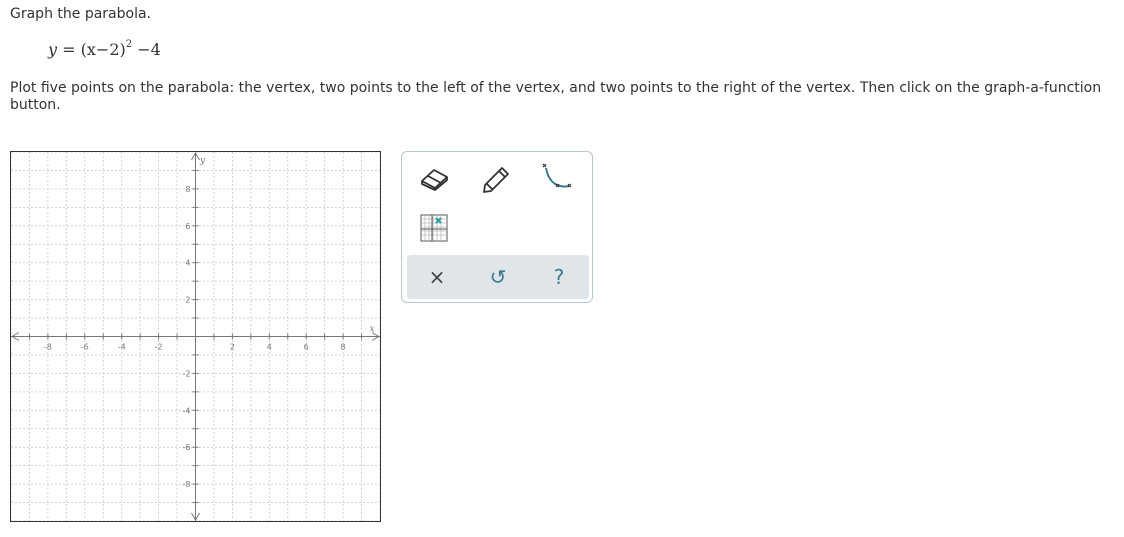 This screenshot has height=537, width=1124. Describe the element at coordinates (159, 347) in the screenshot. I see `x-tick-label: -2` at that location.